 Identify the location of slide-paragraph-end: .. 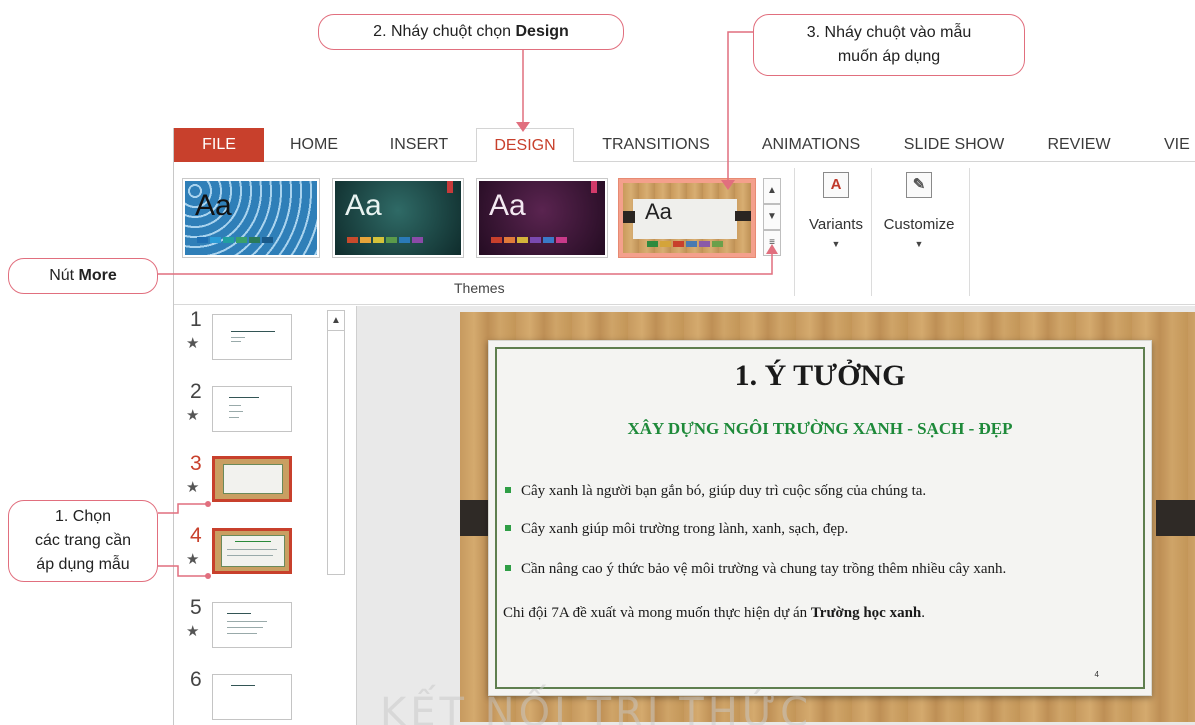
(923, 613).